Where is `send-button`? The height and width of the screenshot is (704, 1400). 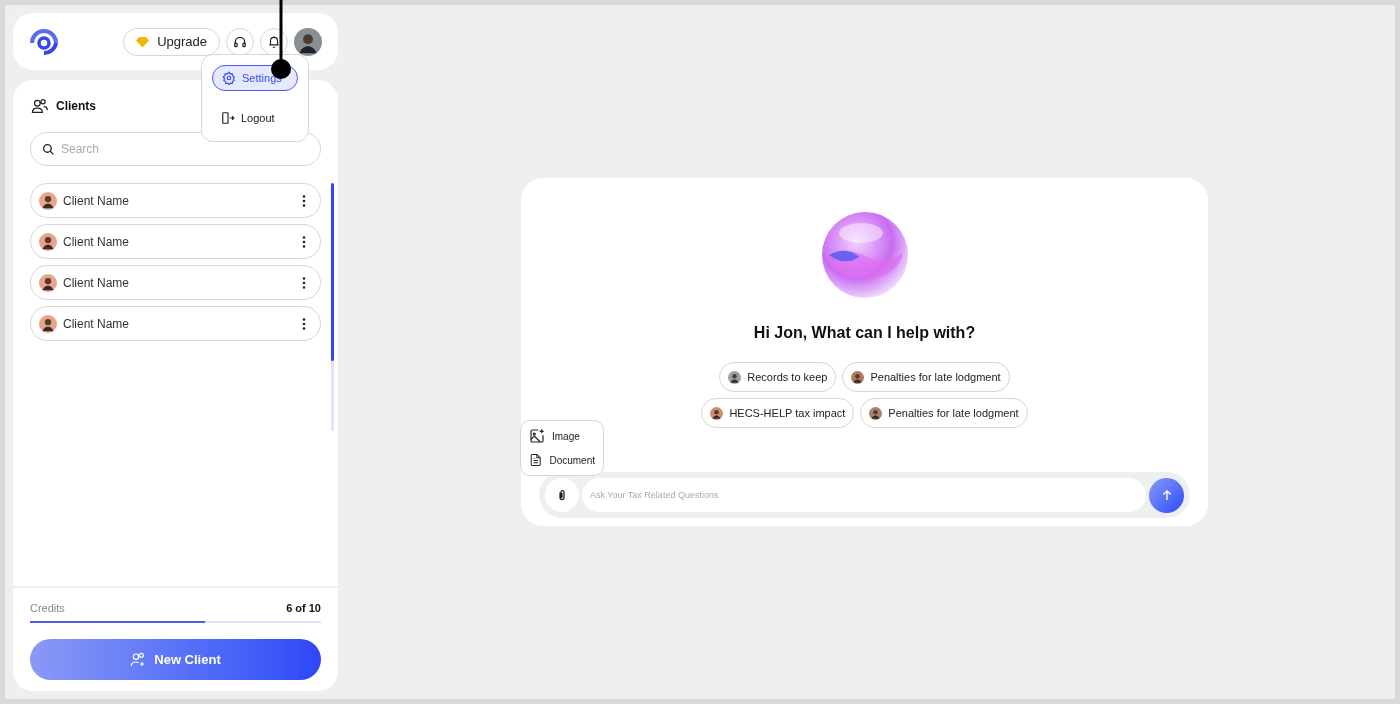 send-button is located at coordinates (1166, 495).